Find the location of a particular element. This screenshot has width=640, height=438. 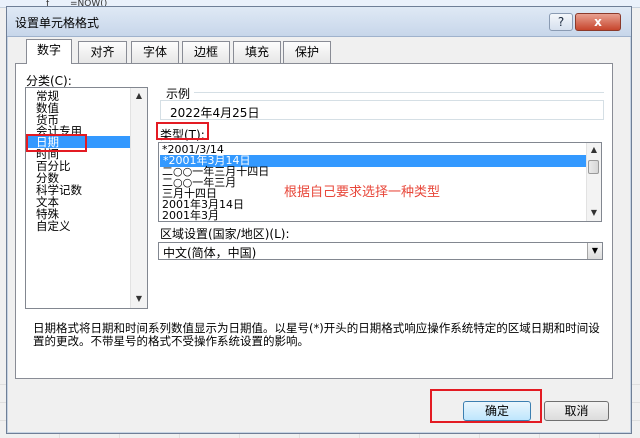

sample-value: 2022年4月25日 is located at coordinates (215, 113).